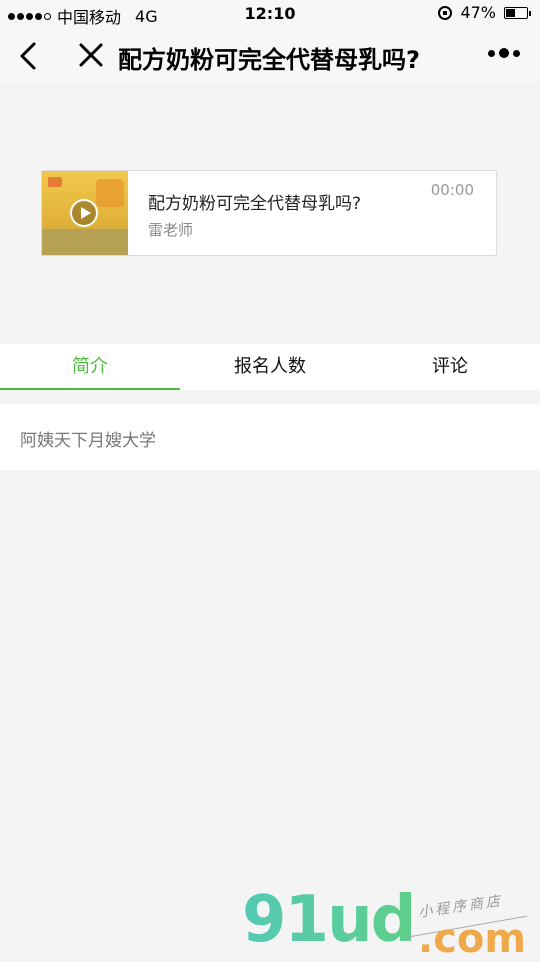 The height and width of the screenshot is (962, 540). I want to click on tab-enrollment-count: 报名人数, so click(270, 367).